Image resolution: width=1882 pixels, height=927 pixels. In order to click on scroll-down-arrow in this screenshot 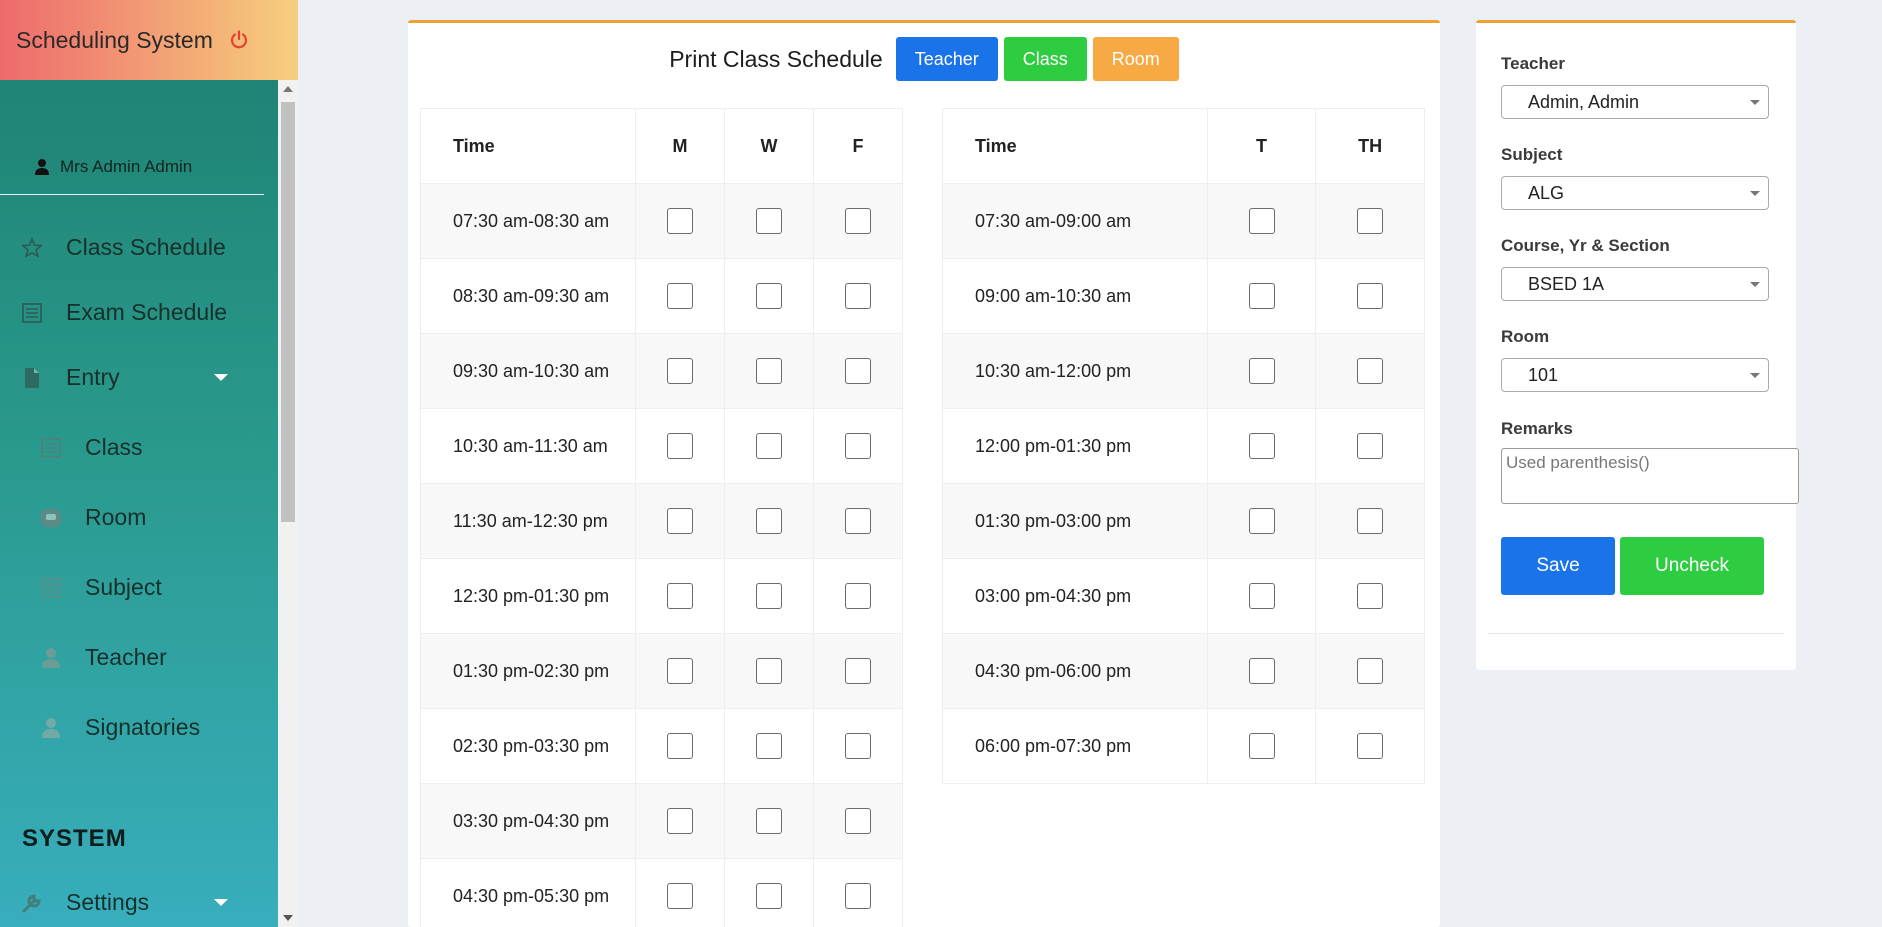, I will do `click(288, 918)`.